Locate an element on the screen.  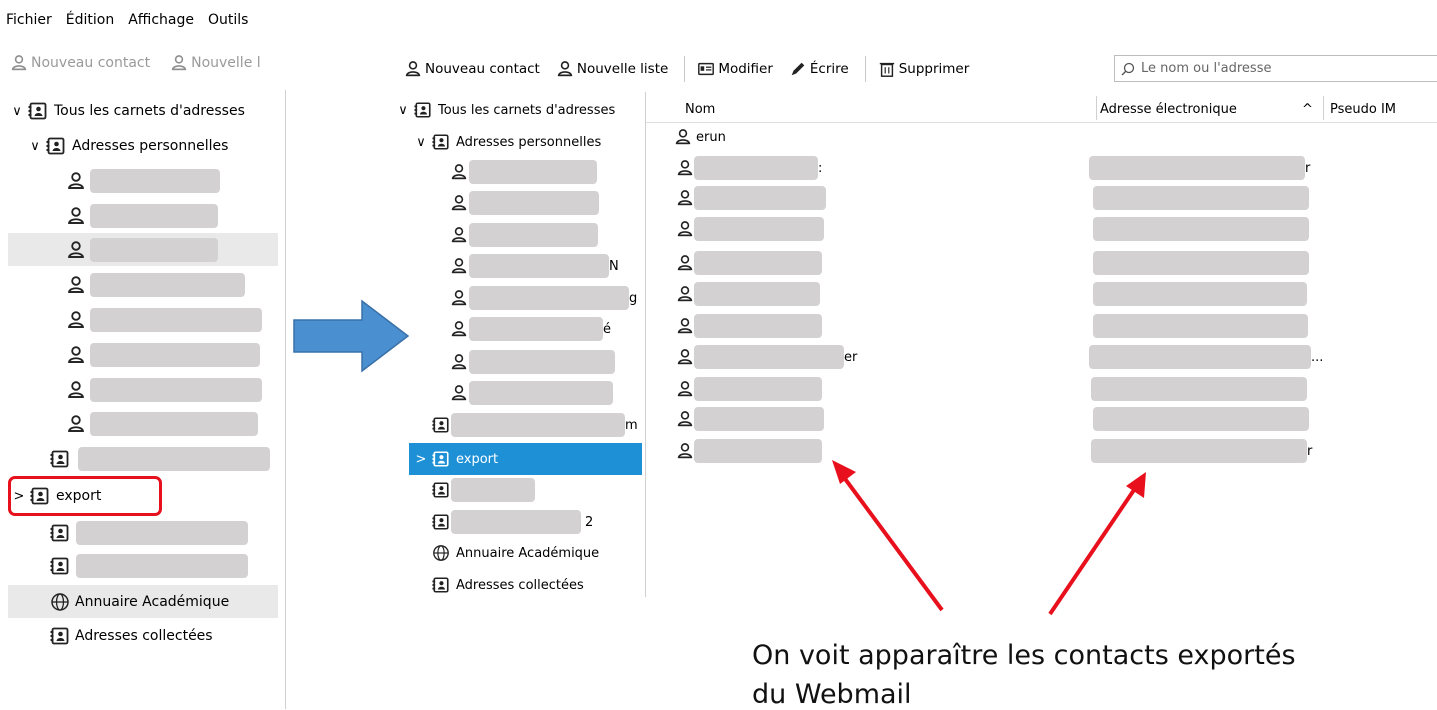
list-item: N is located at coordinates (534, 266).